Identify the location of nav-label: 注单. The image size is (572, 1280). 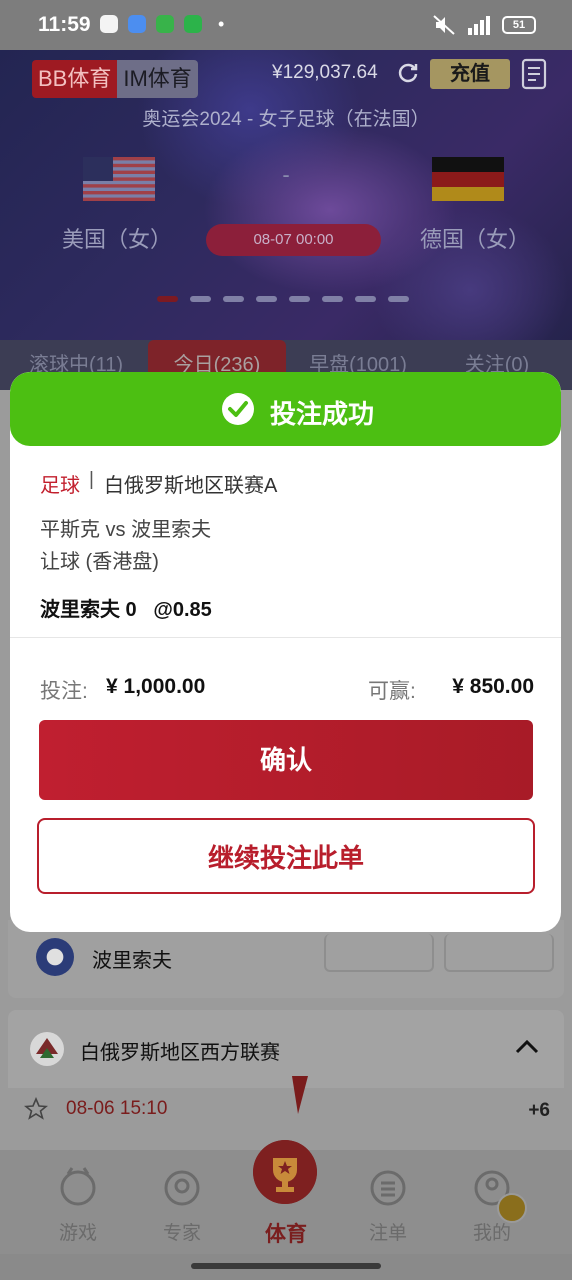
(387, 1233).